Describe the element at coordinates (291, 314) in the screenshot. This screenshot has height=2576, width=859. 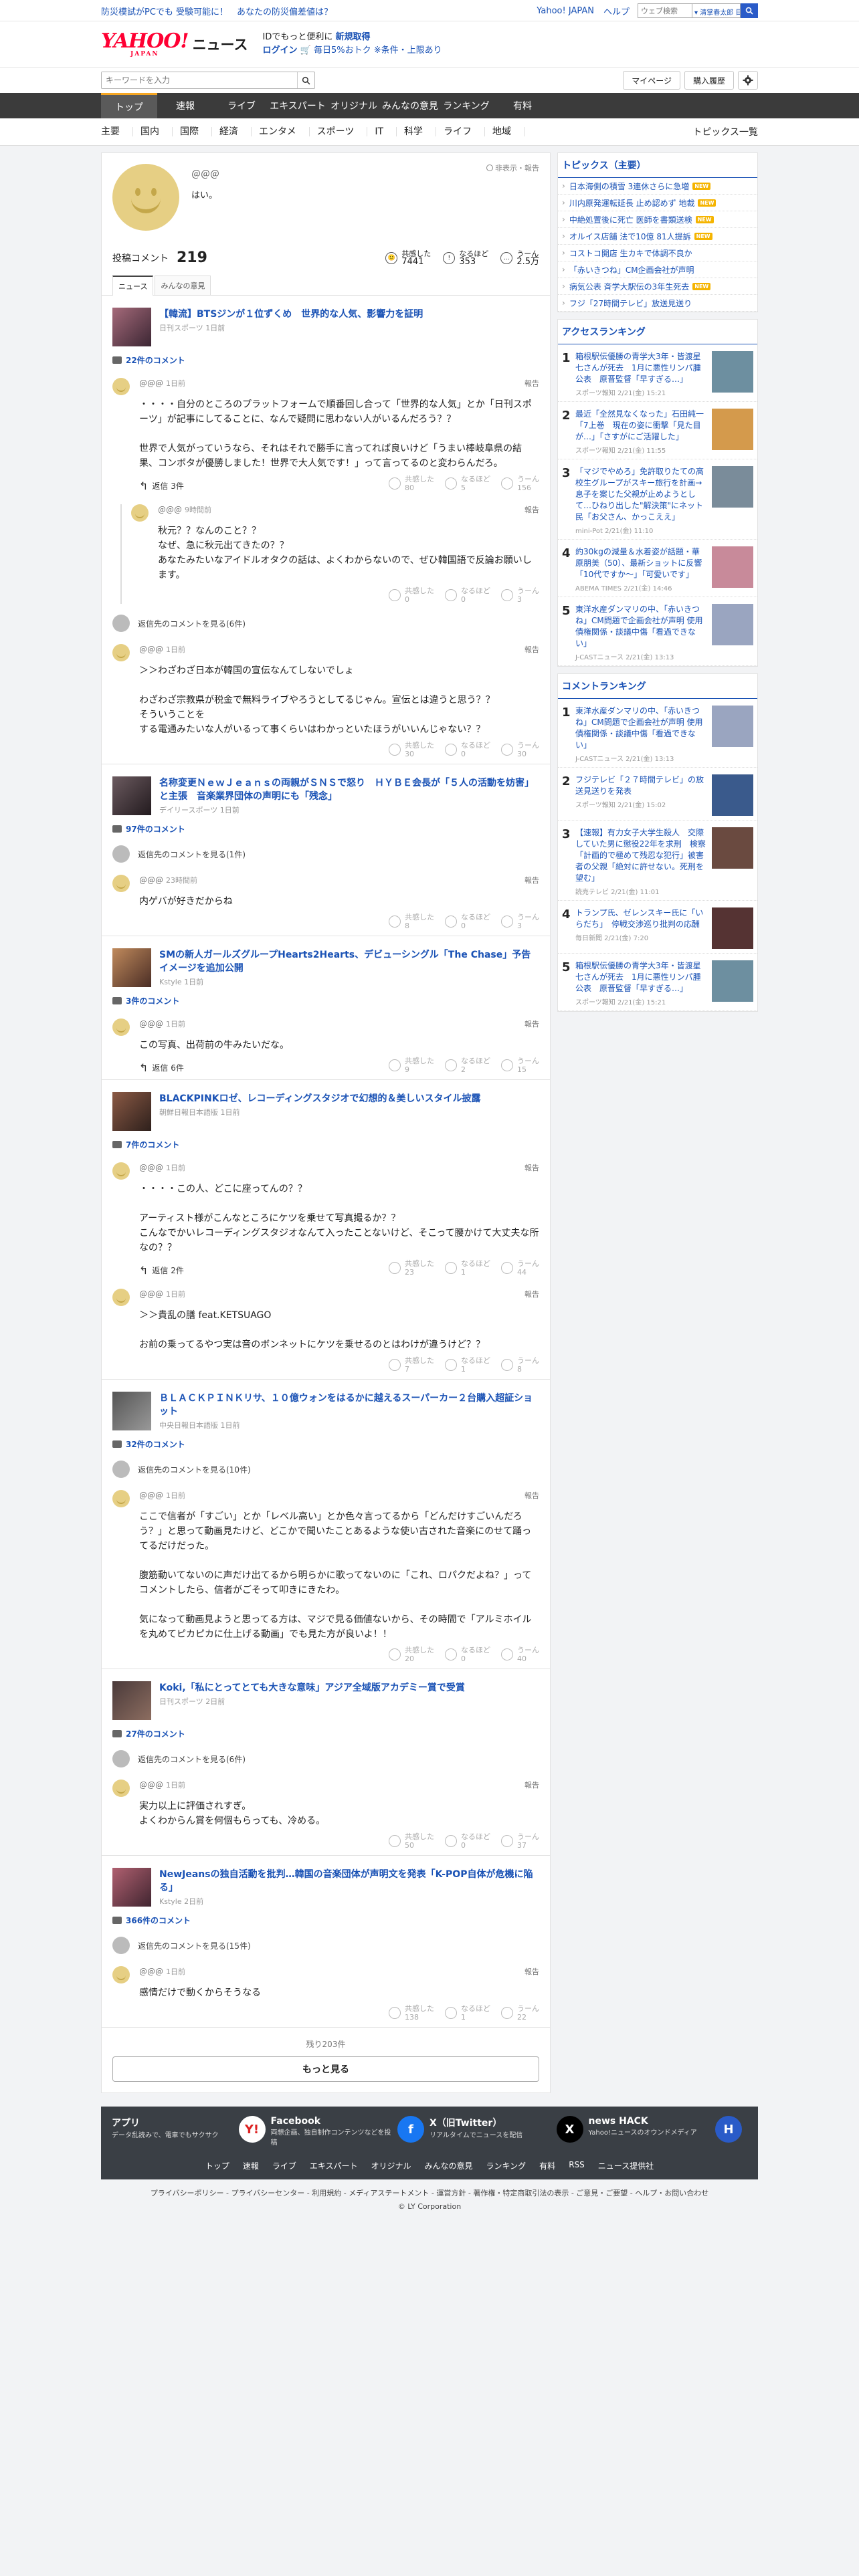
I see `article-title-link: 【韓流】BTSジンが１位ずくめ 世界的な人気、影響力を証明` at that location.